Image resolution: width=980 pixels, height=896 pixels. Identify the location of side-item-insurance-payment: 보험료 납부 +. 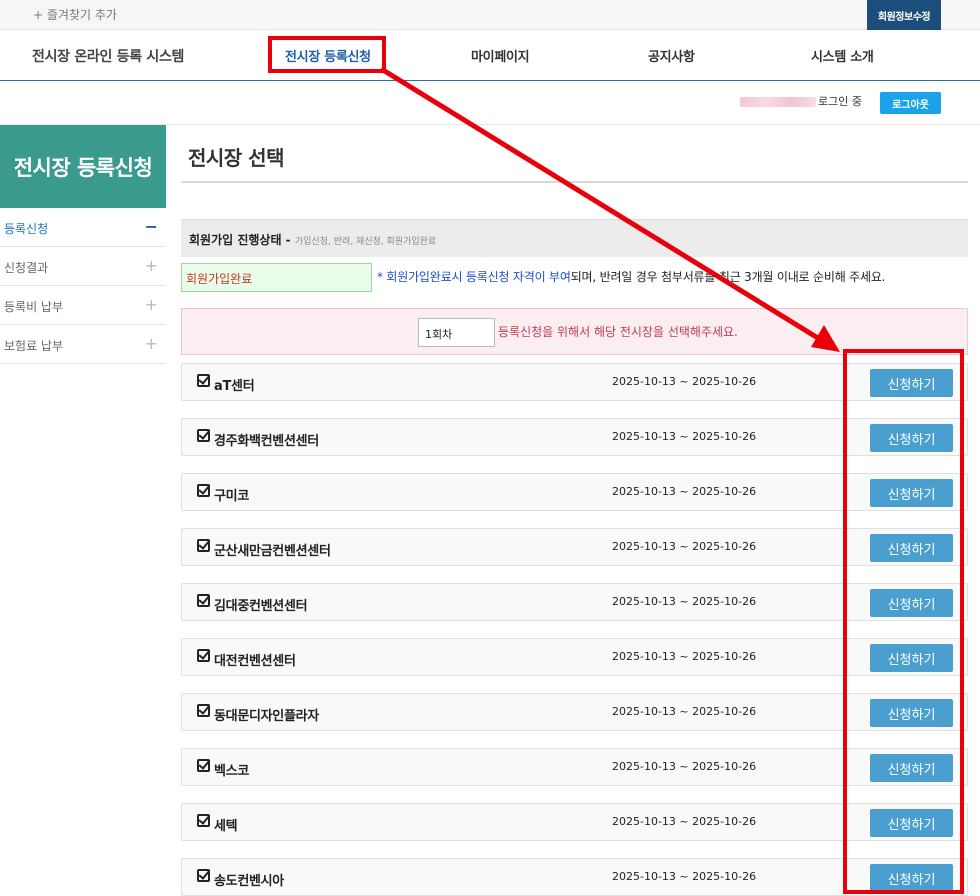
(83, 344).